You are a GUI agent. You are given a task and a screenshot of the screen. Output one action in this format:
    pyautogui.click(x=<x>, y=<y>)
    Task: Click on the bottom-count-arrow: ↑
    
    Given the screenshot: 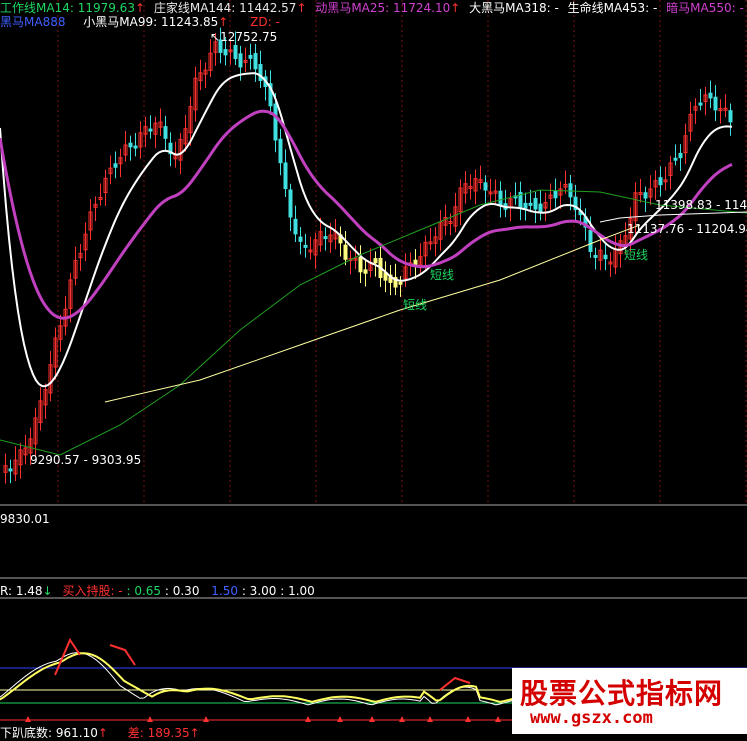 What is the action you would take?
    pyautogui.click(x=102, y=733)
    